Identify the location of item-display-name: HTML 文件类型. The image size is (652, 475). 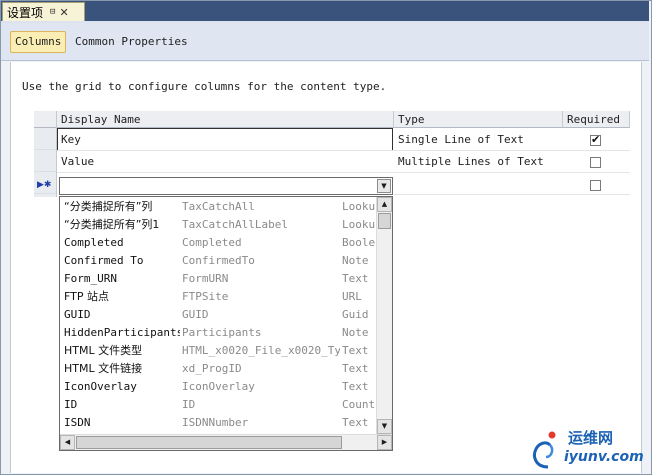
(103, 350).